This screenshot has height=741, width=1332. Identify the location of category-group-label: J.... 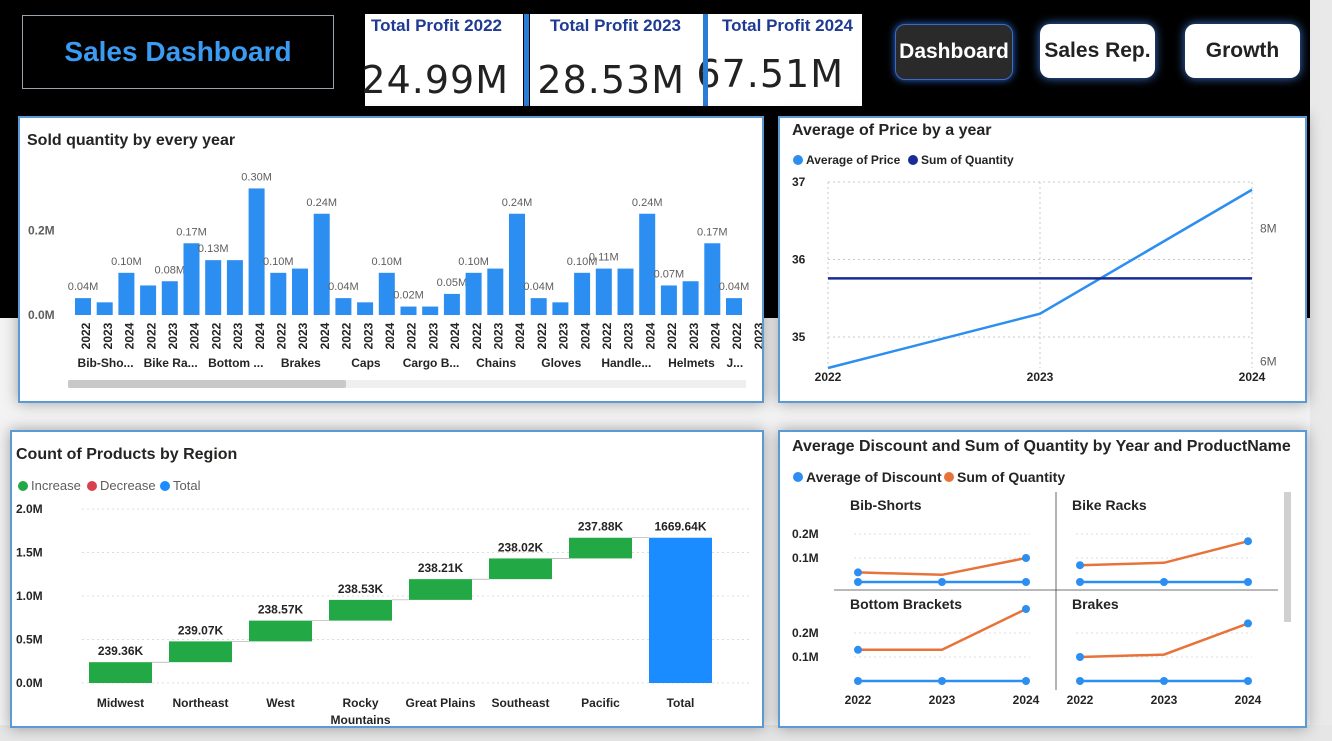
(735, 363).